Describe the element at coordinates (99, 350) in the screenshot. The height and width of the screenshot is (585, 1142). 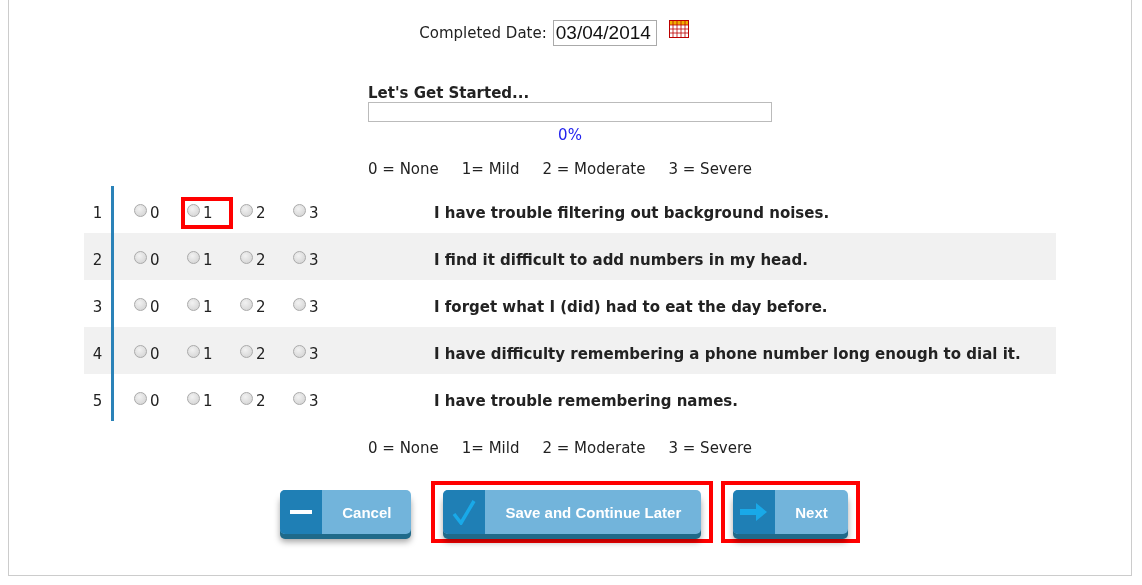
I see `question-number: 4` at that location.